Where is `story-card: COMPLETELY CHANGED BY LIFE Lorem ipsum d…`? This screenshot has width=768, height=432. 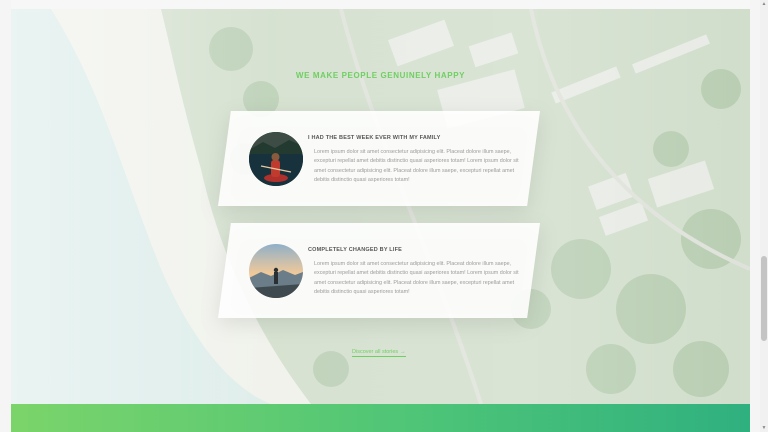 story-card: COMPLETELY CHANGED BY LIFE Lorem ipsum d… is located at coordinates (379, 270).